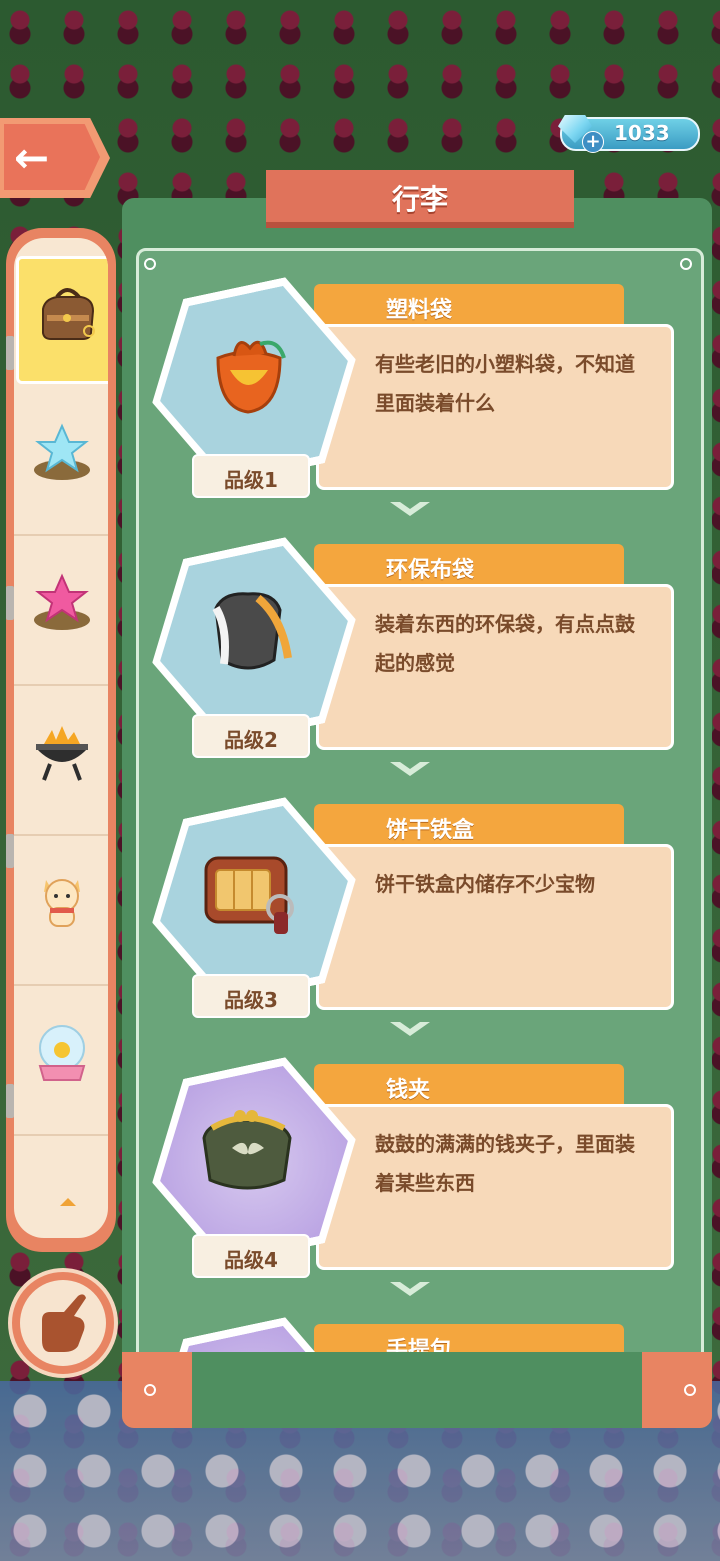 The height and width of the screenshot is (1561, 720). I want to click on pink-star-icon, so click(62, 601).